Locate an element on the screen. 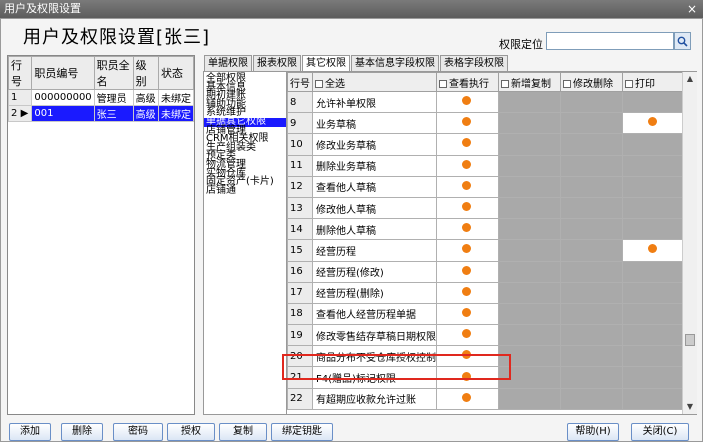 This screenshot has height=442, width=703. col-header-add: 新增复制 is located at coordinates (529, 82).